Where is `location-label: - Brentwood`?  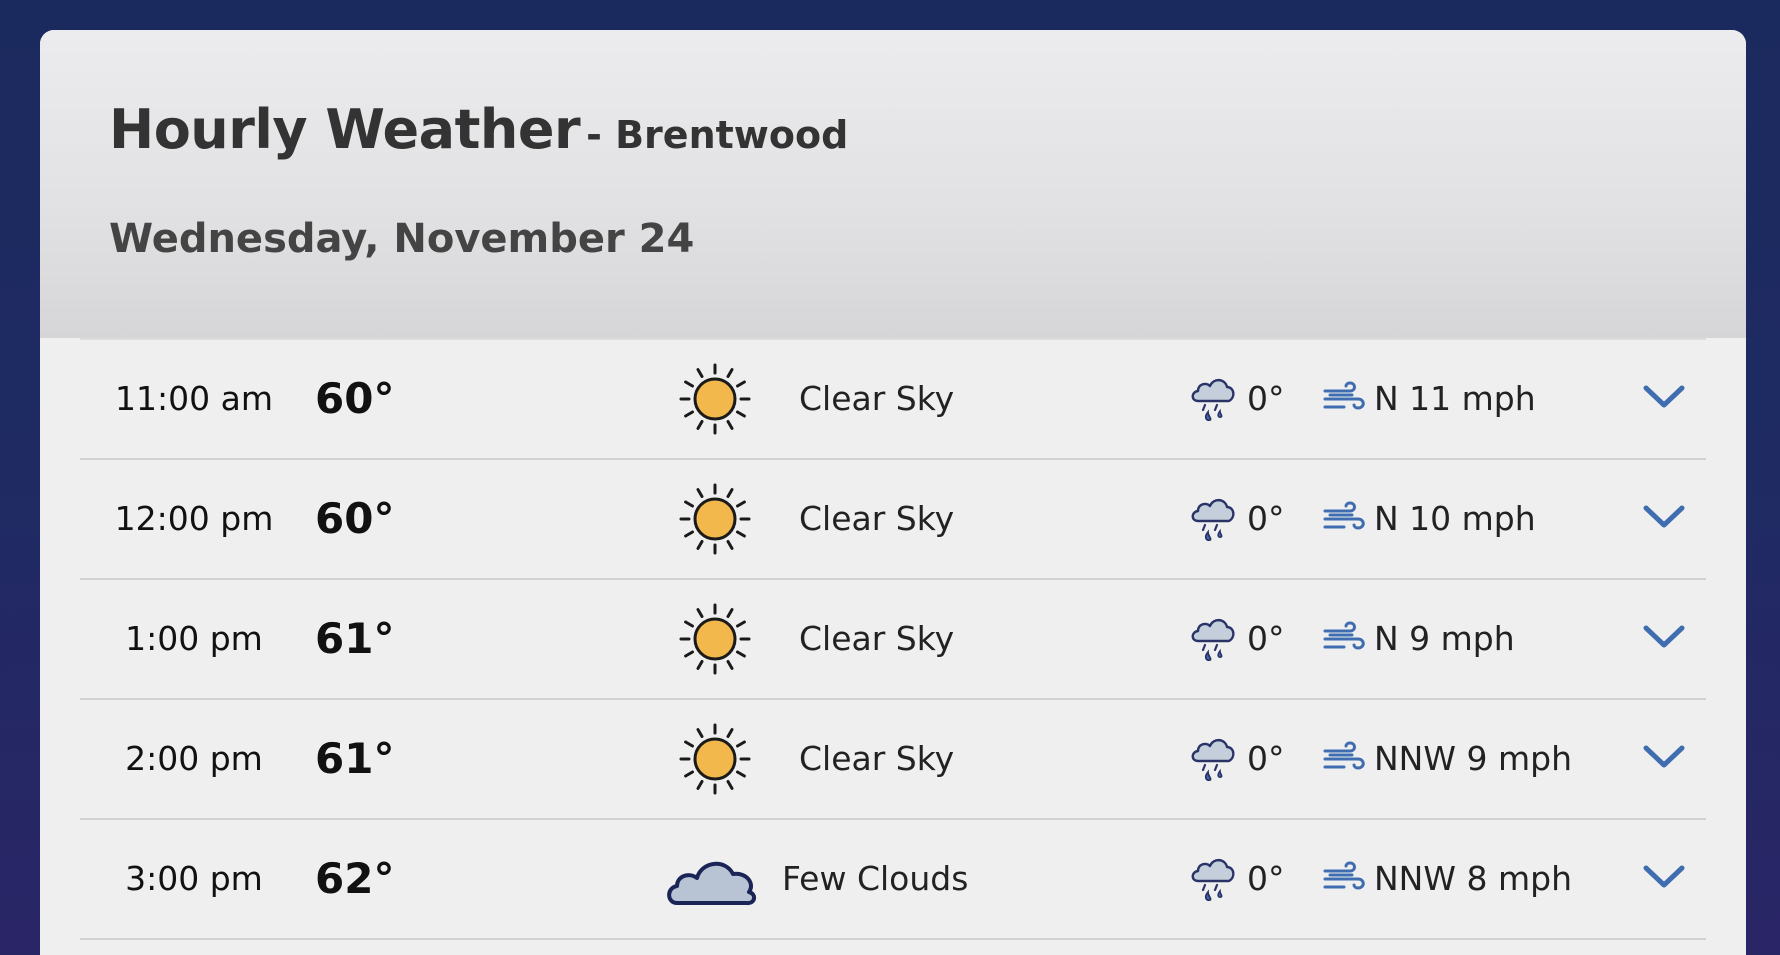
location-label: - Brentwood is located at coordinates (717, 135).